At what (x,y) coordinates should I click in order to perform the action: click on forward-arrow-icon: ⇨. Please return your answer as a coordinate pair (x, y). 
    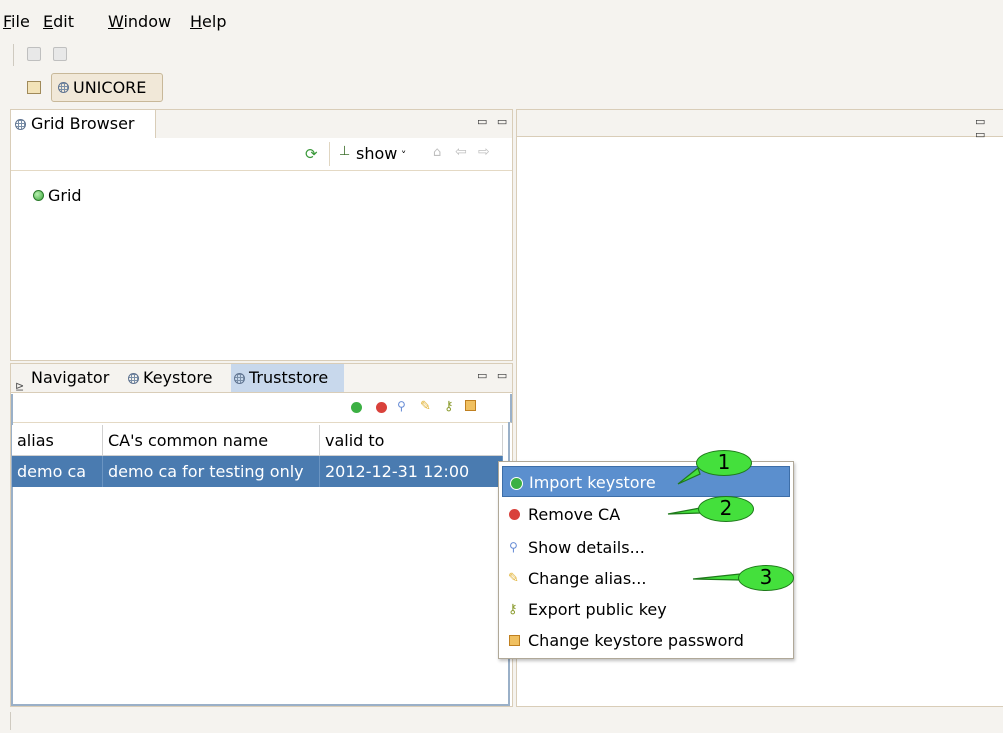
    Looking at the image, I should click on (484, 152).